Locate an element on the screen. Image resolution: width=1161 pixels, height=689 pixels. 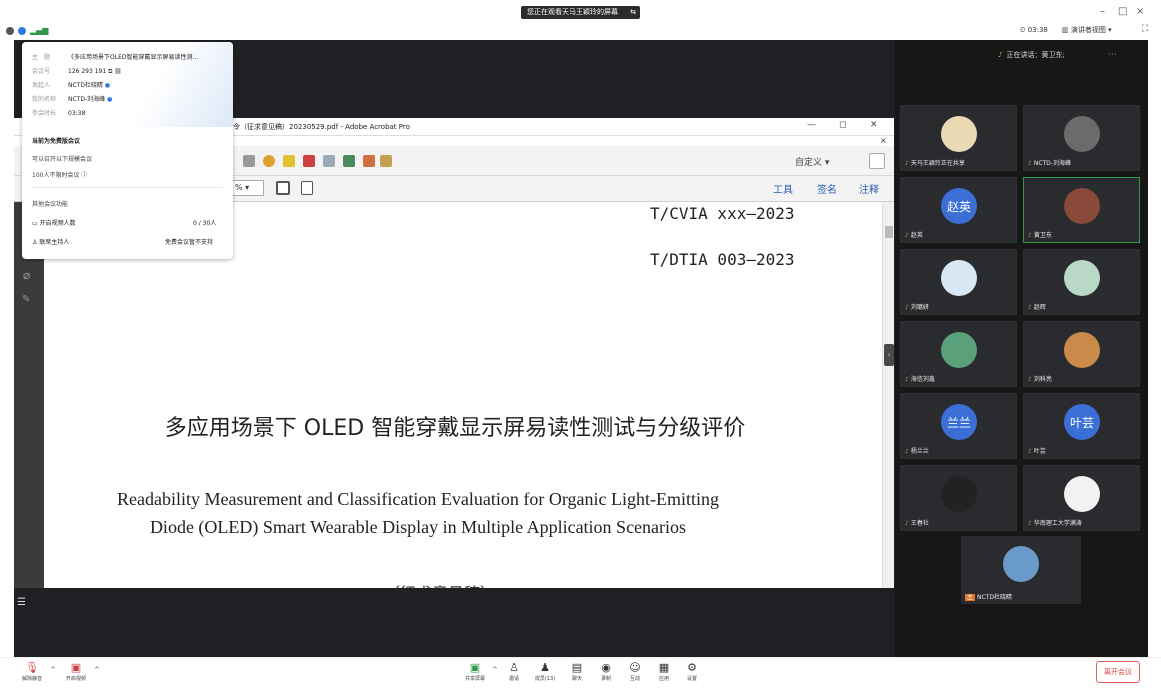
customize-dropdown: 自定义 ▾ is located at coordinates (812, 161).